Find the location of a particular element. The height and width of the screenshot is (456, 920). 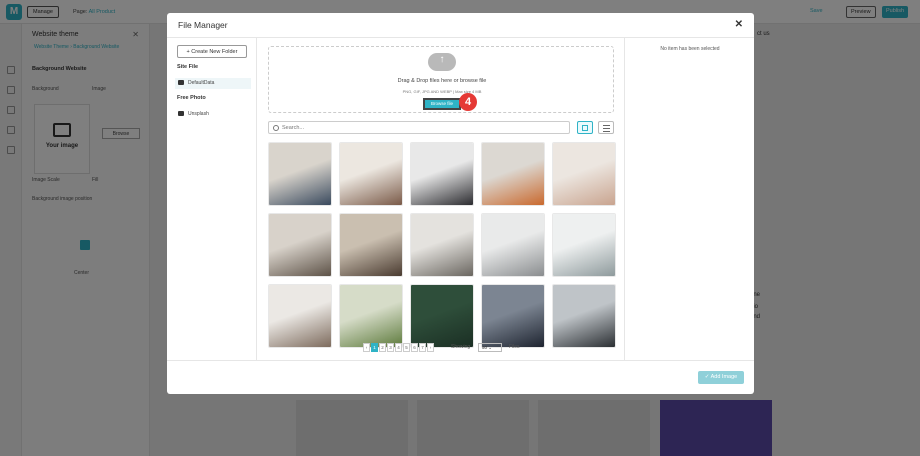

business-team-photo is located at coordinates (300, 174).